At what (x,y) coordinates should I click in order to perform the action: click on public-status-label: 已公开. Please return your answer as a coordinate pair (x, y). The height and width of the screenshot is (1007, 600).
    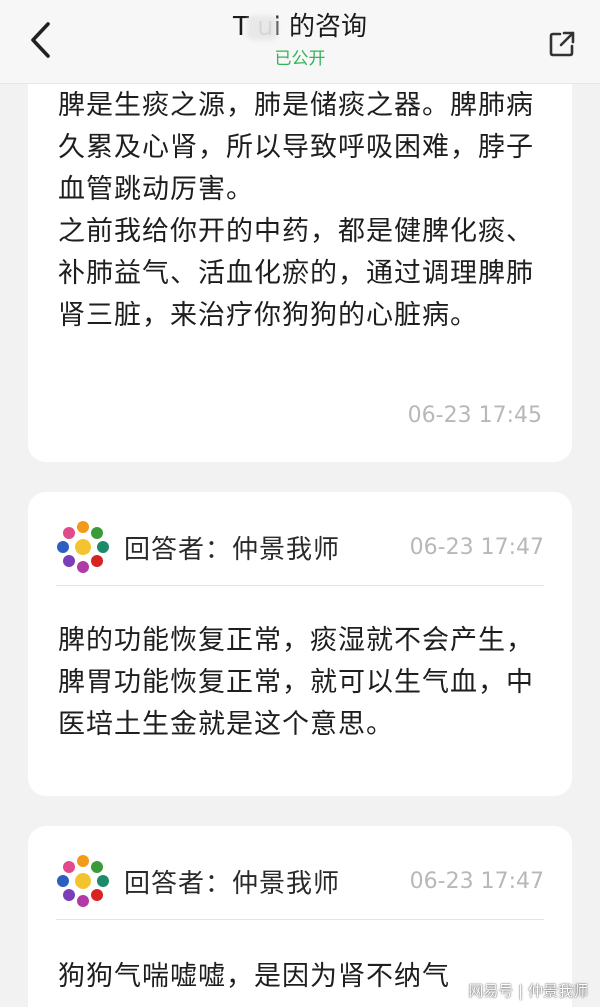
    Looking at the image, I should click on (300, 59).